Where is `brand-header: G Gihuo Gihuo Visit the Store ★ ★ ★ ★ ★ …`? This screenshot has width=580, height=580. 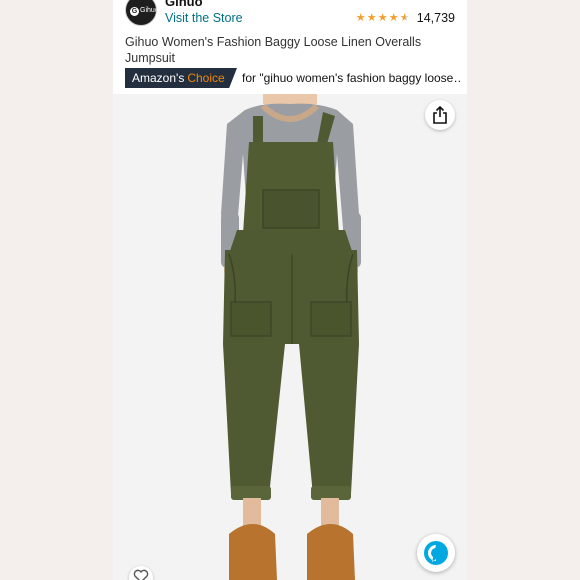 brand-header: G Gihuo Gihuo Visit the Store ★ ★ ★ ★ ★ … is located at coordinates (290, 15).